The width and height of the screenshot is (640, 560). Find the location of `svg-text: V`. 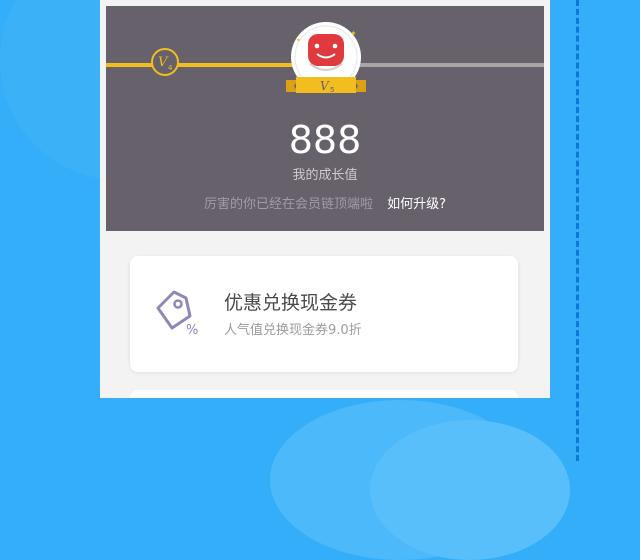

svg-text: V is located at coordinates (325, 86).